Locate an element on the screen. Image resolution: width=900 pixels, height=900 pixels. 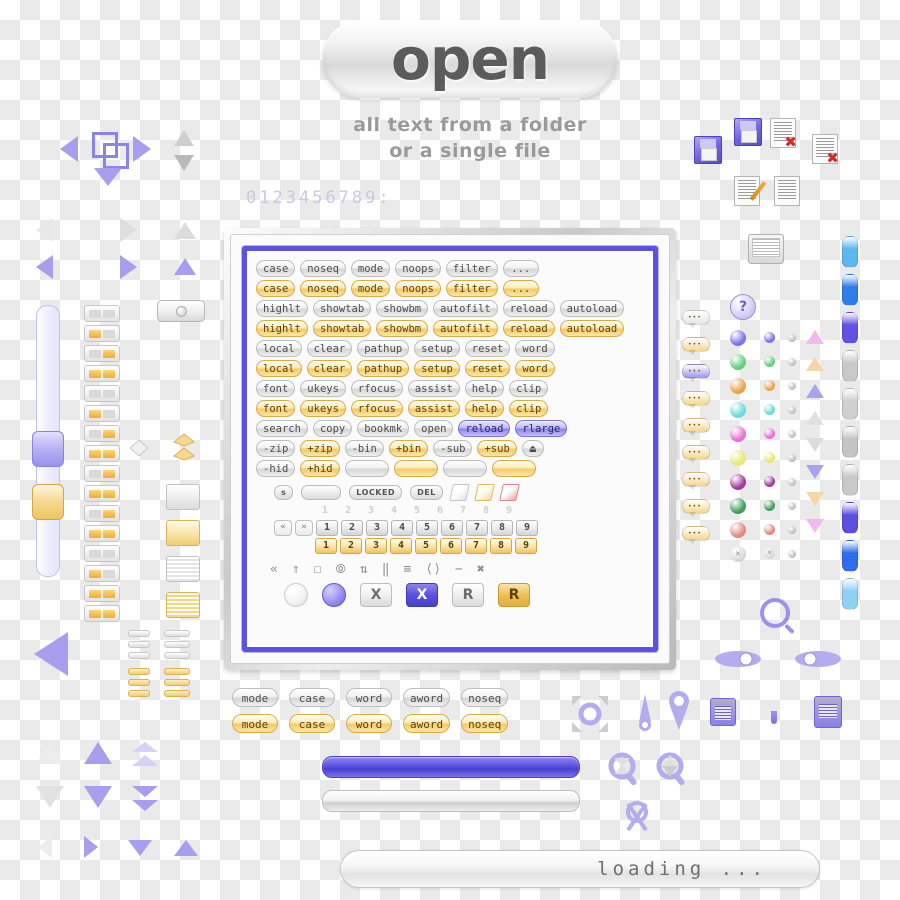
link-icon is located at coordinates (628, 772).